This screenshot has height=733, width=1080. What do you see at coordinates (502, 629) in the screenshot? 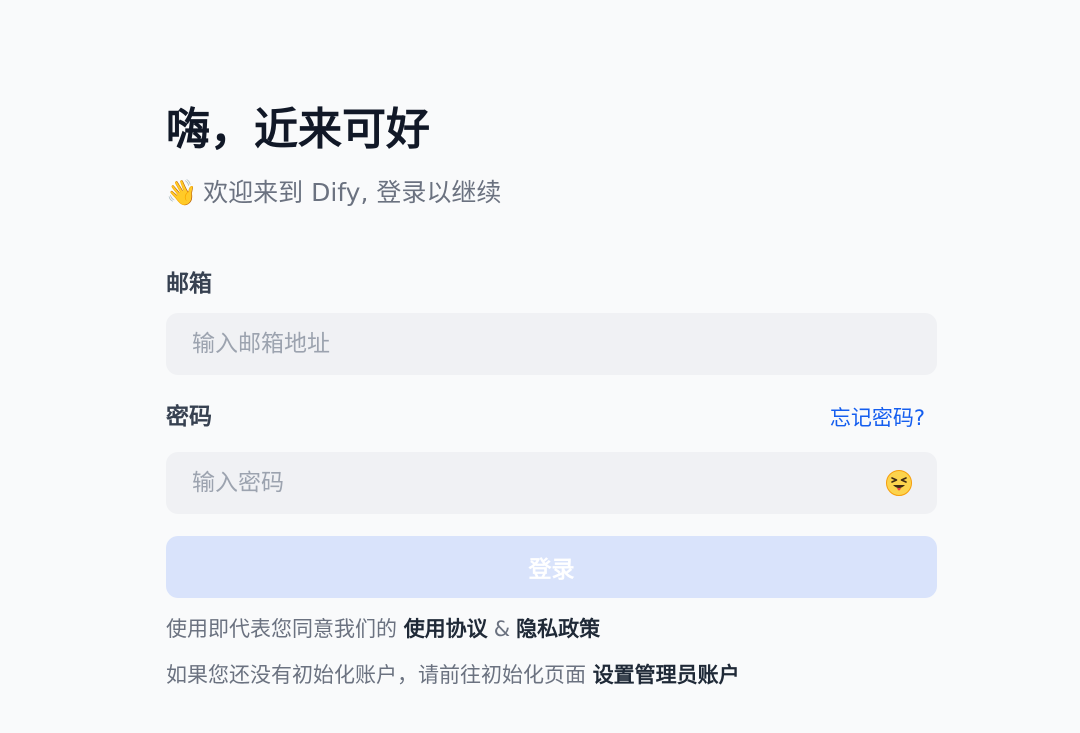
I see `terms-ampersand: &` at bounding box center [502, 629].